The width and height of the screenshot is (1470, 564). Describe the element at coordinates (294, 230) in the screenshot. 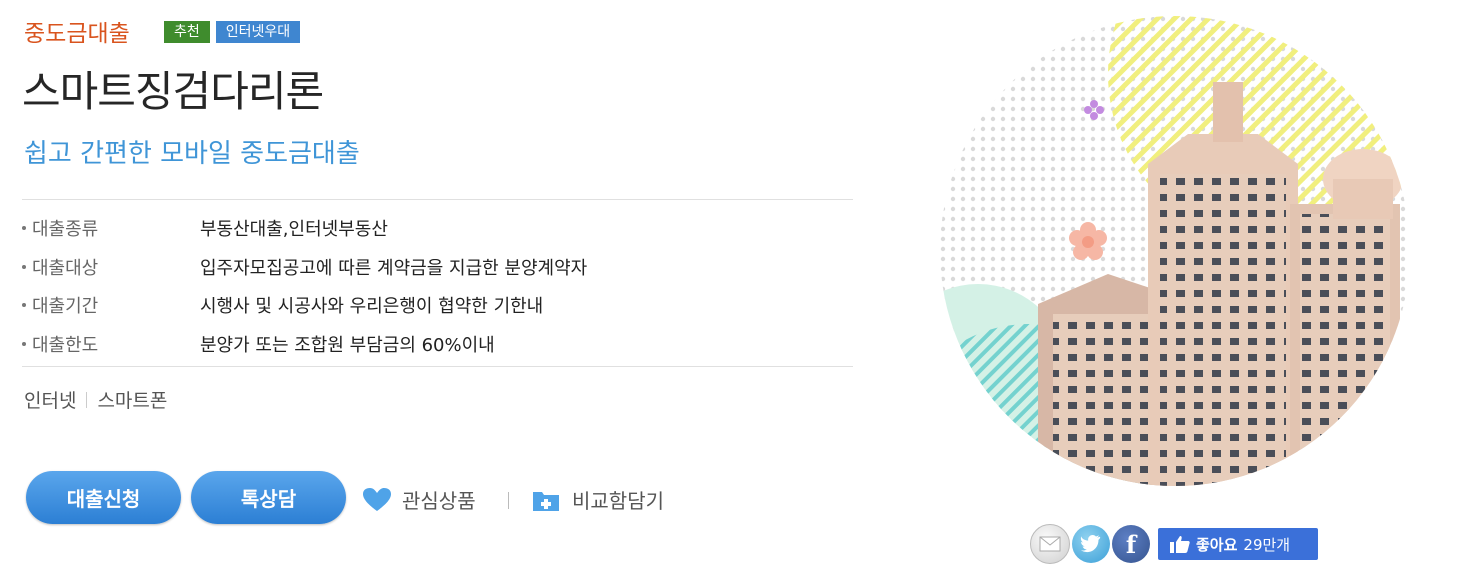

I see `detail-value: 부동산대출,인터넷부동산` at that location.